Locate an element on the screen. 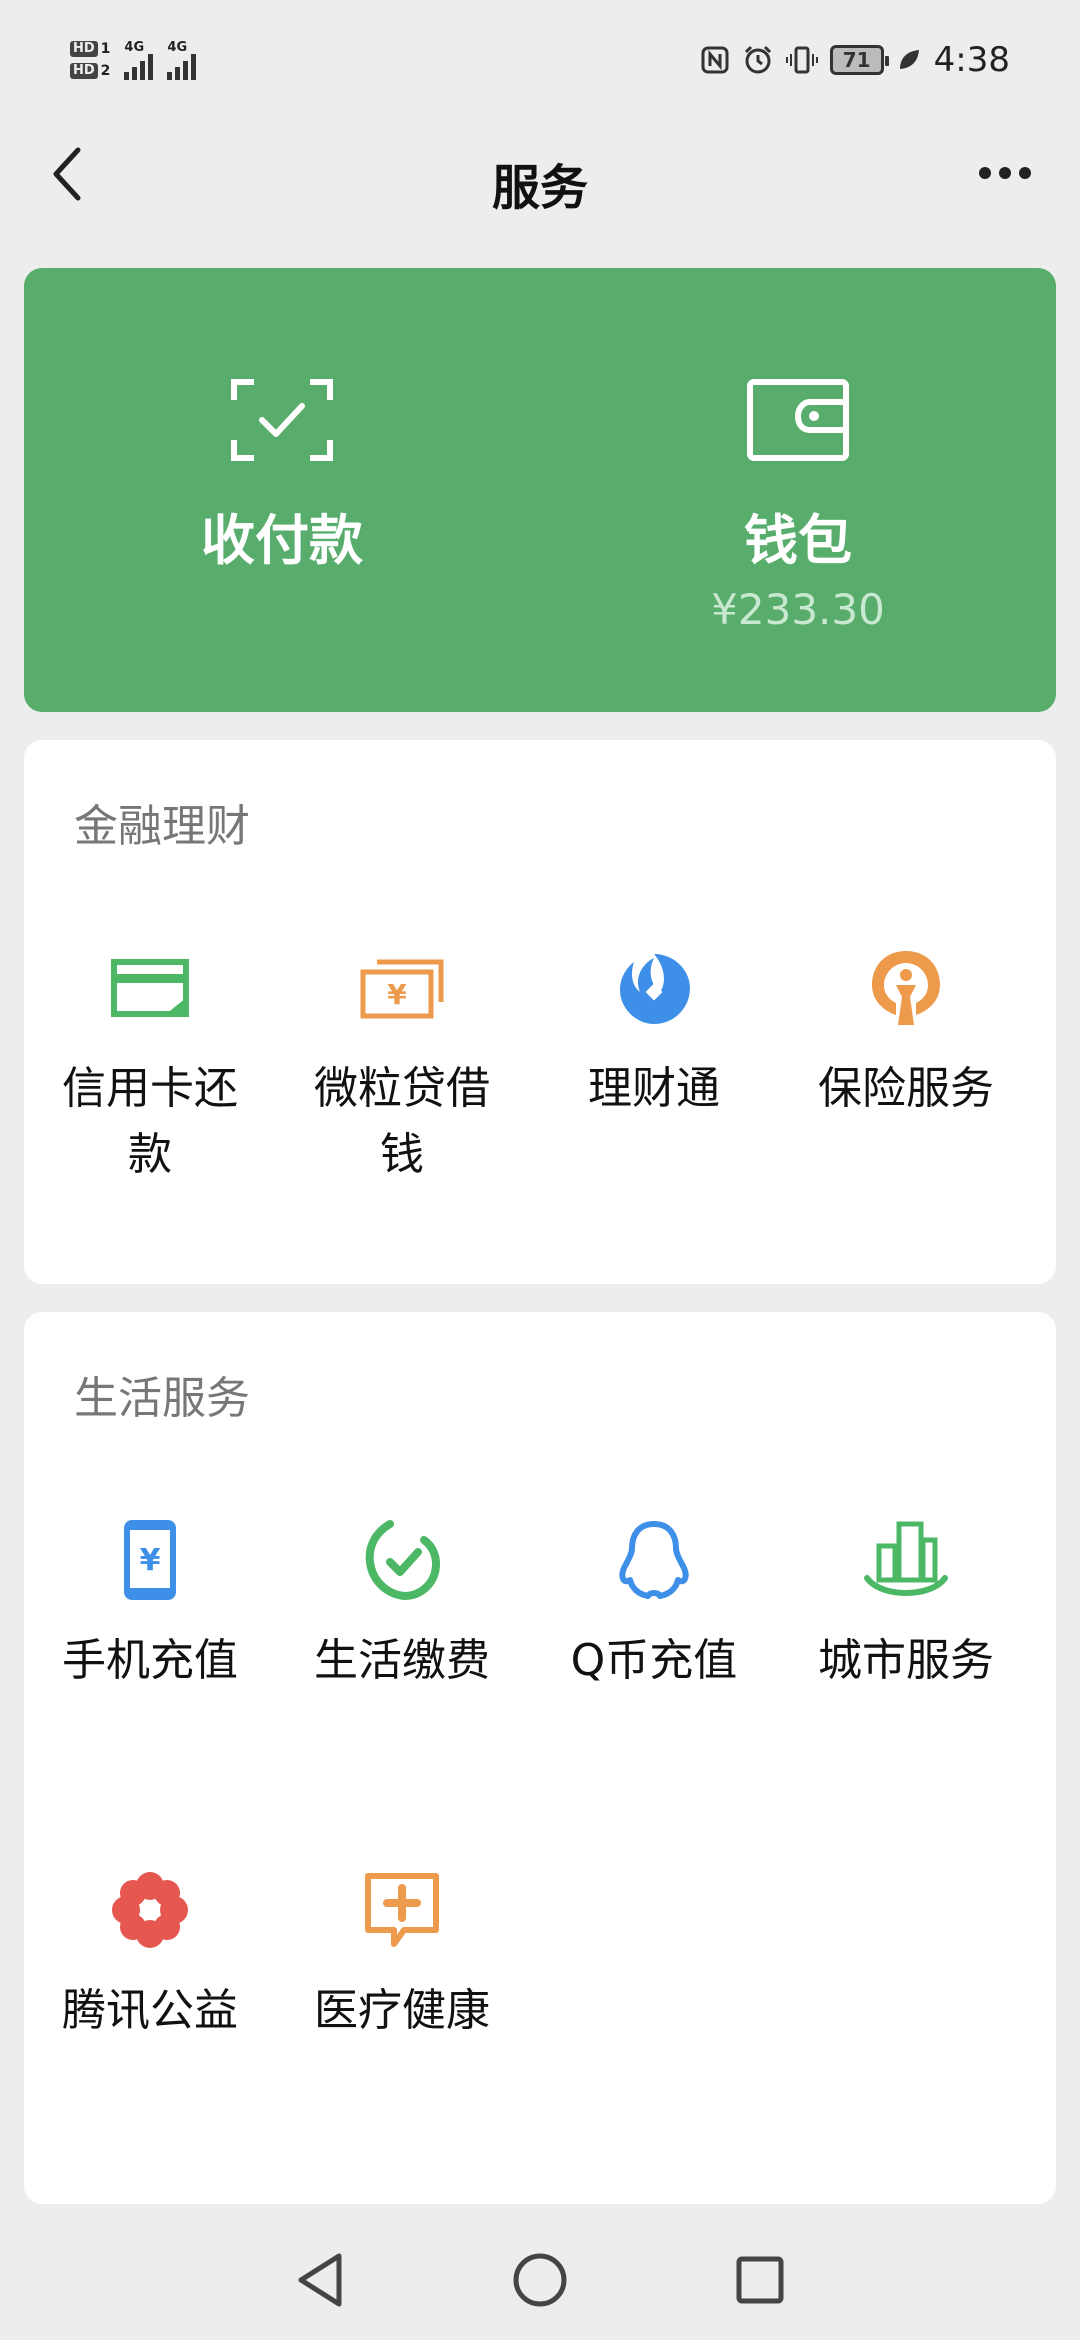 This screenshot has width=1080, height=2340. city-buildings-icon is located at coordinates (906, 1558).